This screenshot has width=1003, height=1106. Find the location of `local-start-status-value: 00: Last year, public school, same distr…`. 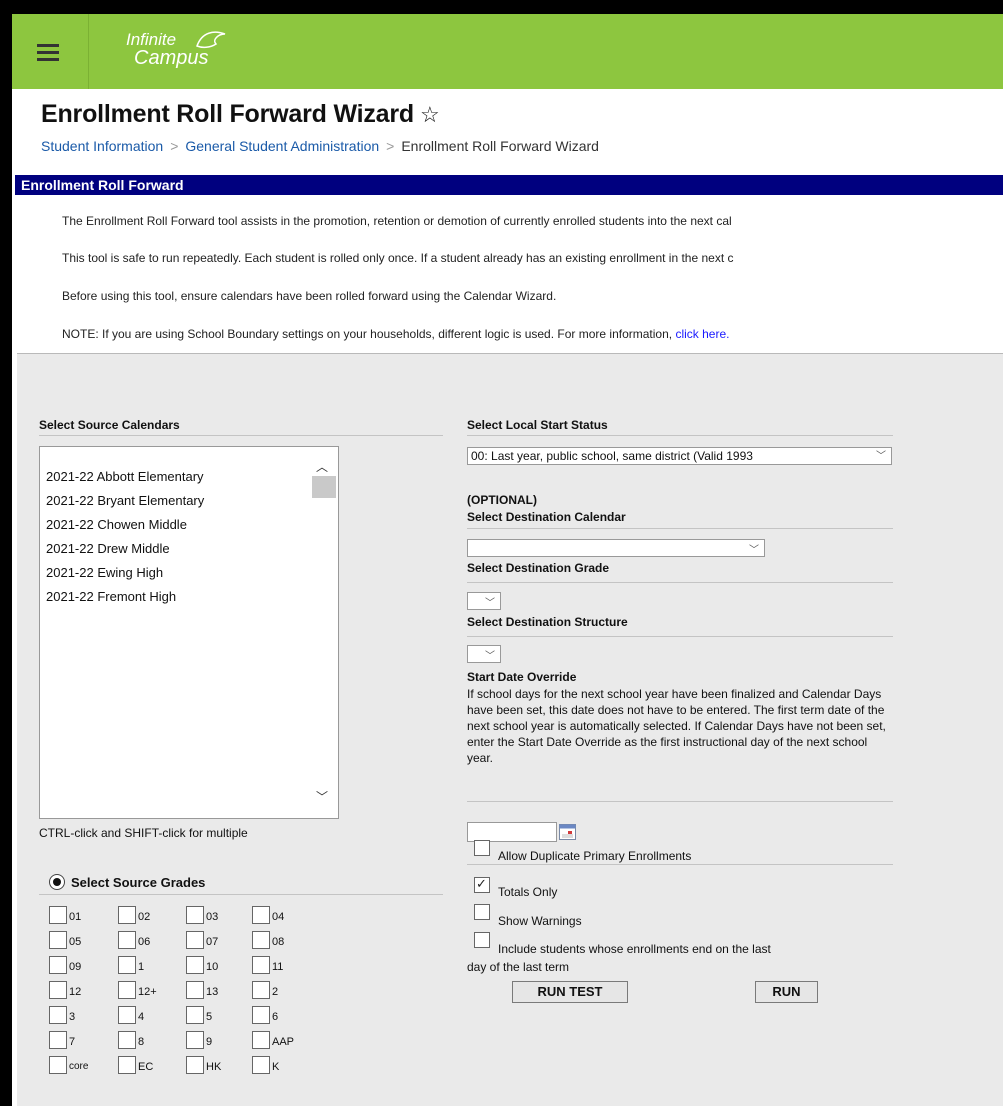

local-start-status-value: 00: Last year, public school, same distr… is located at coordinates (612, 456).